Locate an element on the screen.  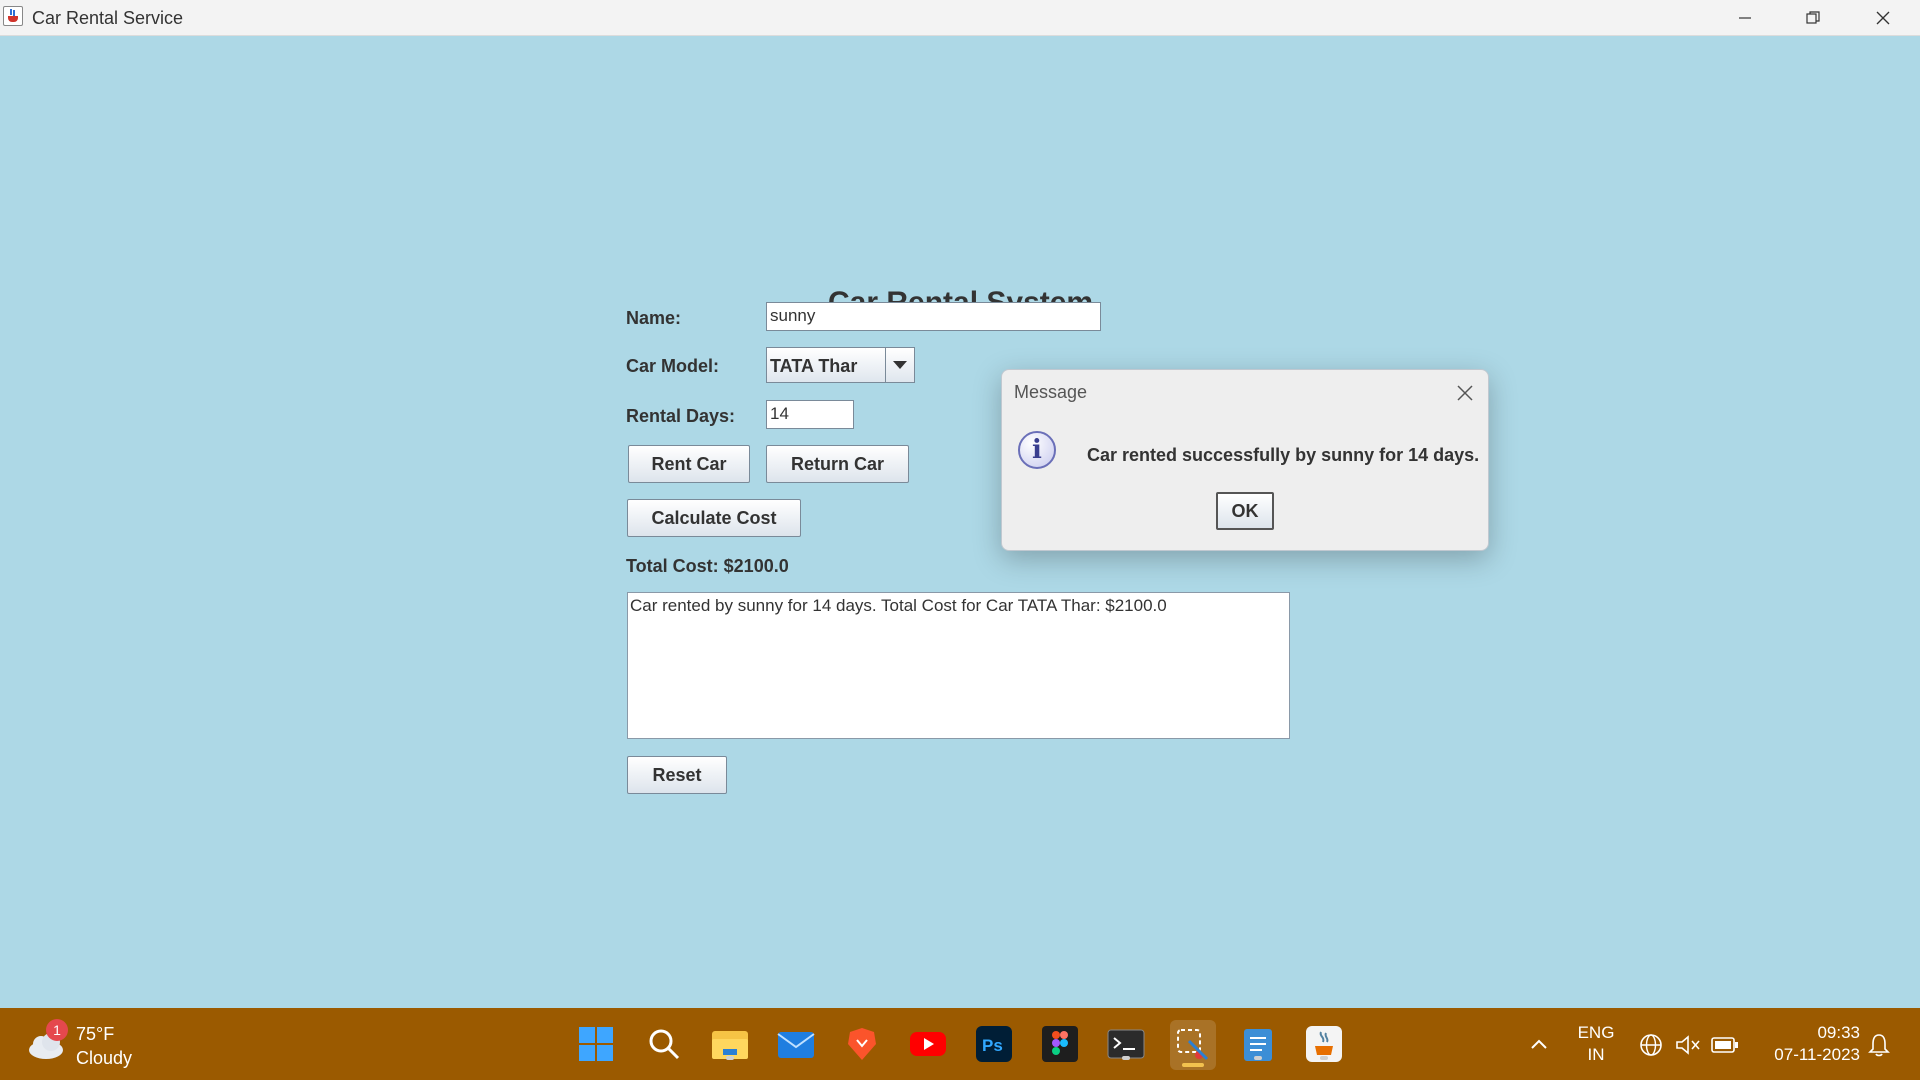
name-input: sunny is located at coordinates (933, 316).